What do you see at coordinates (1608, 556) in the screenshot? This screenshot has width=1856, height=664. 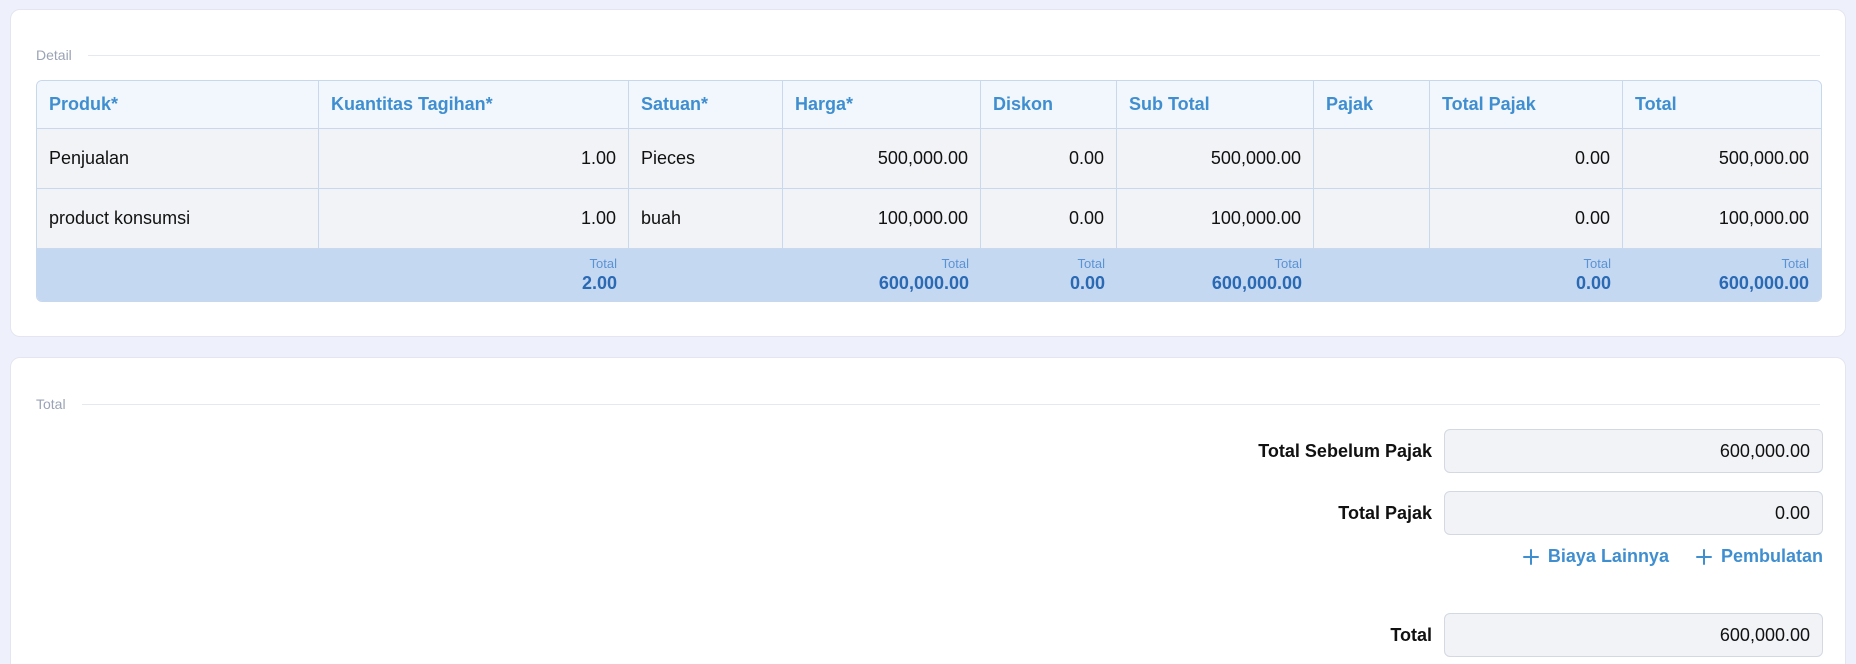 I see `add-other-costs-label: Biaya Lainnya` at bounding box center [1608, 556].